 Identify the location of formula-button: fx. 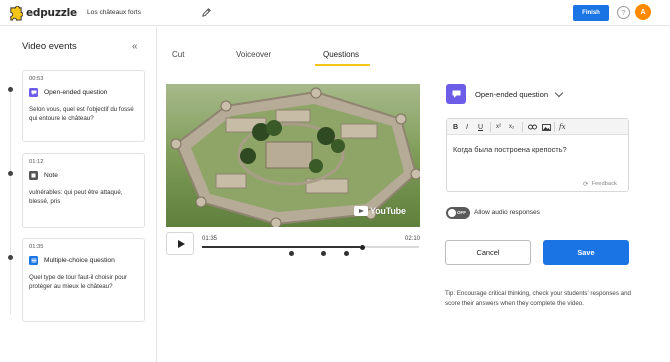
(562, 127).